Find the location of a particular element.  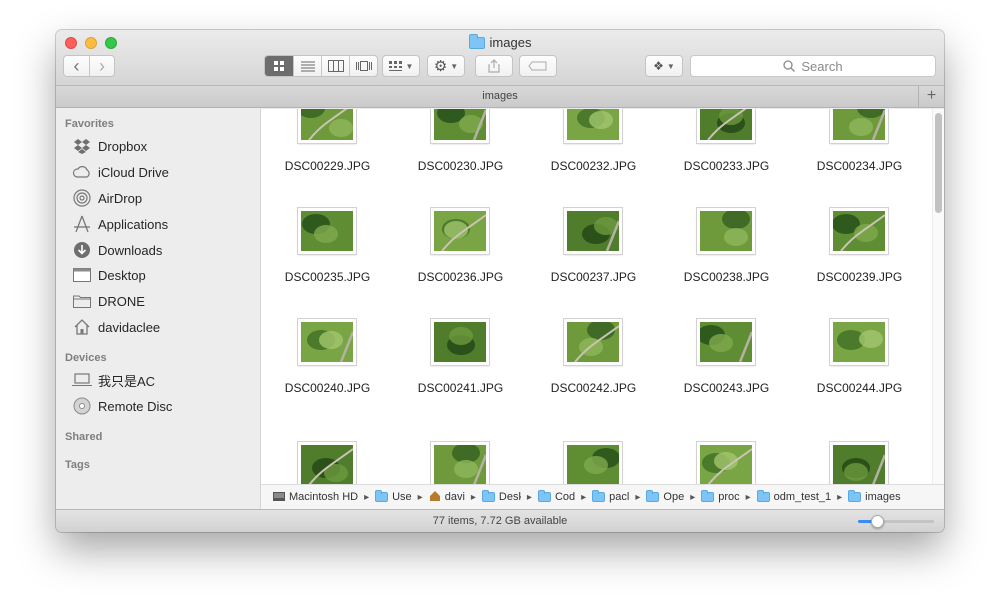

breadcrumb-item: davi is located at coordinates (447, 497).